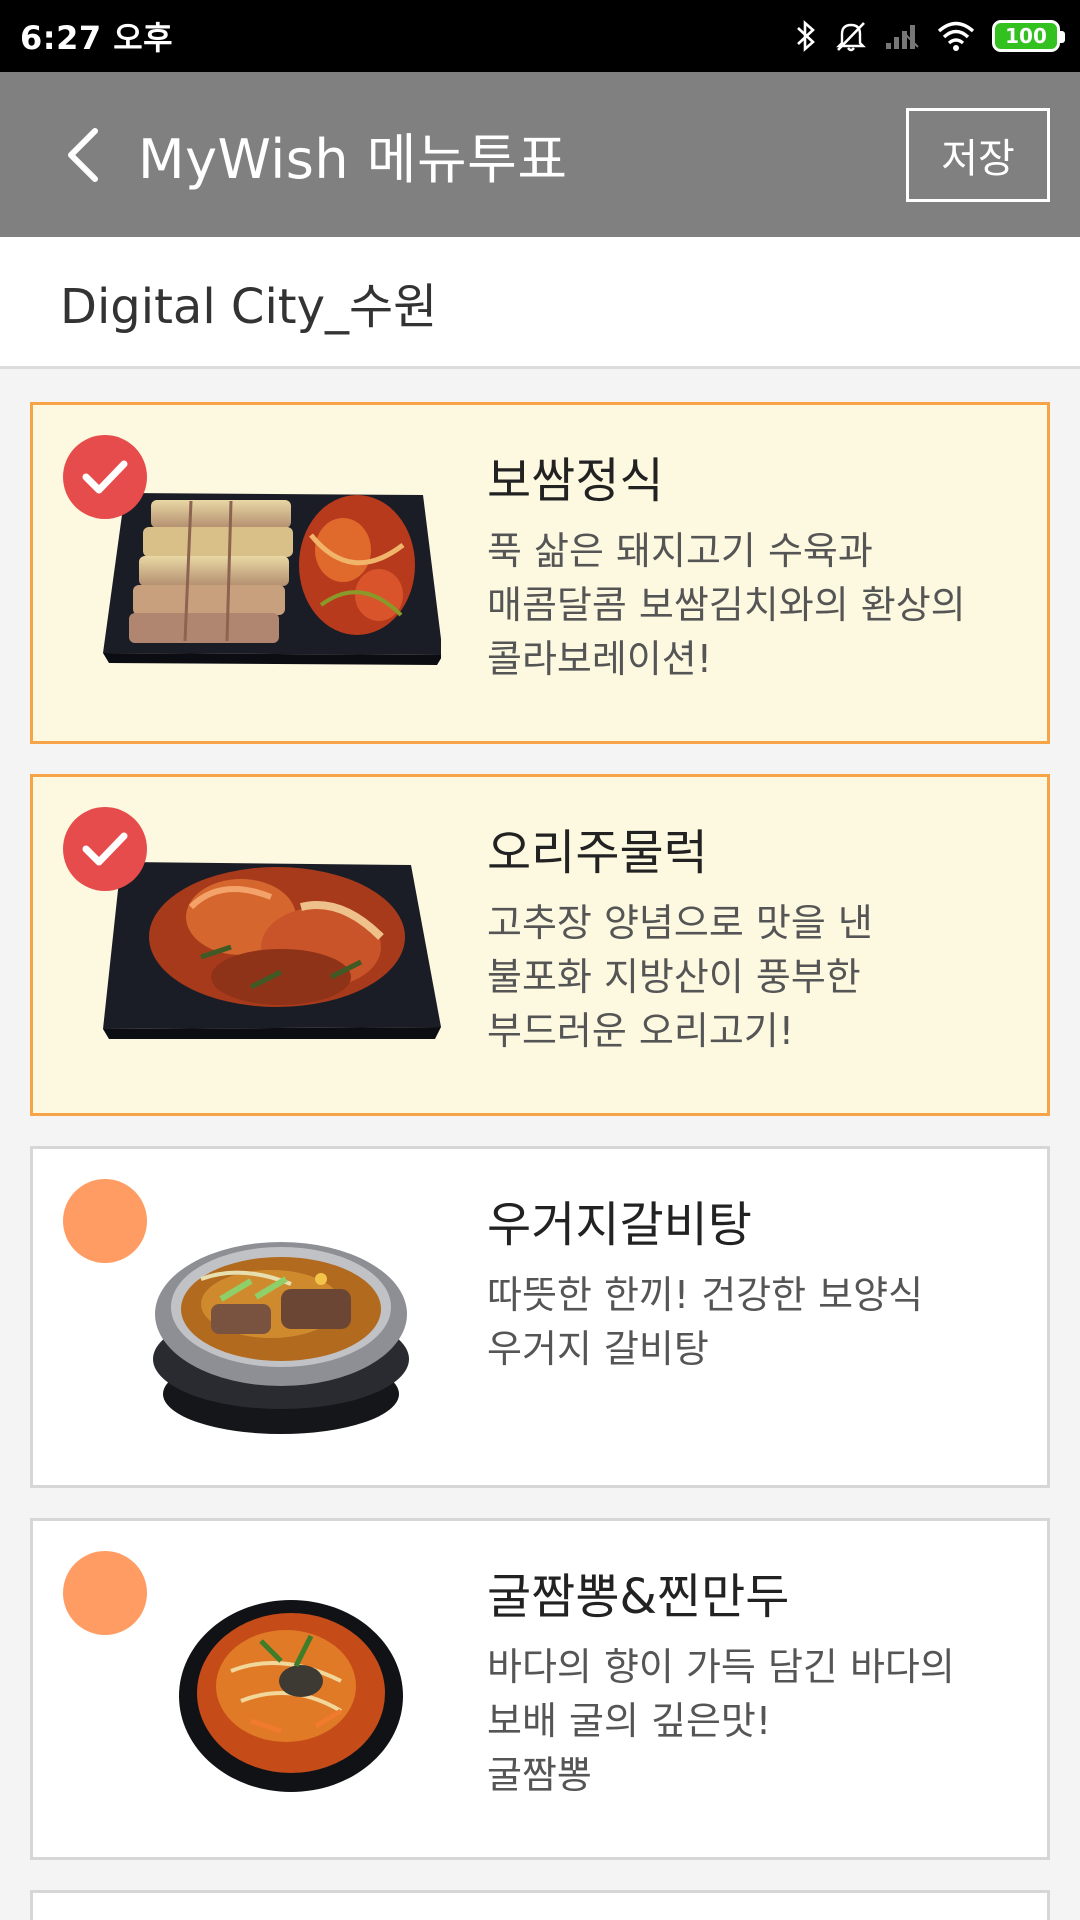  Describe the element at coordinates (540, 303) in the screenshot. I see `location-header: Digital City_수원` at that location.